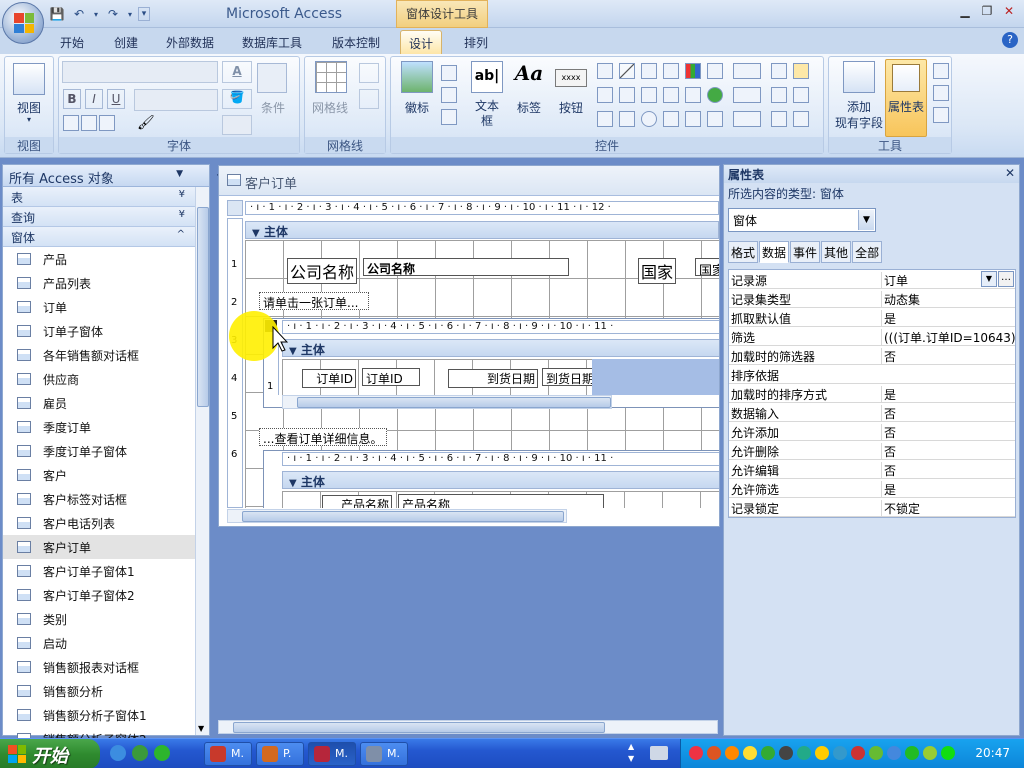 The height and width of the screenshot is (768, 1024). Describe the element at coordinates (23, 23) in the screenshot. I see `office-button` at that location.